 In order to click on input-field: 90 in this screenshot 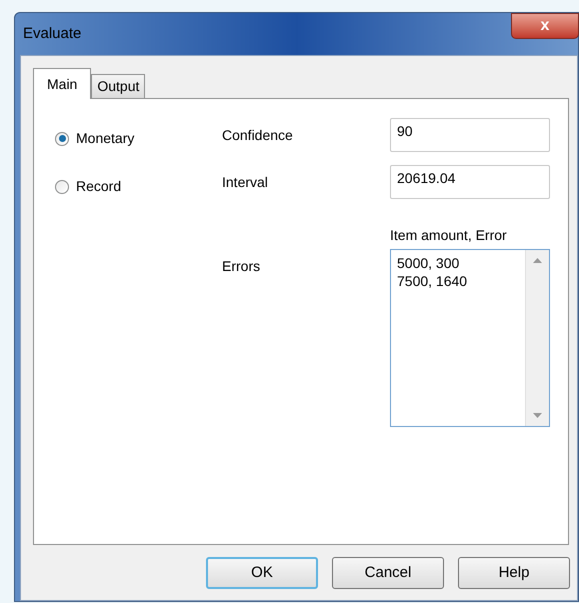, I will do `click(470, 135)`.